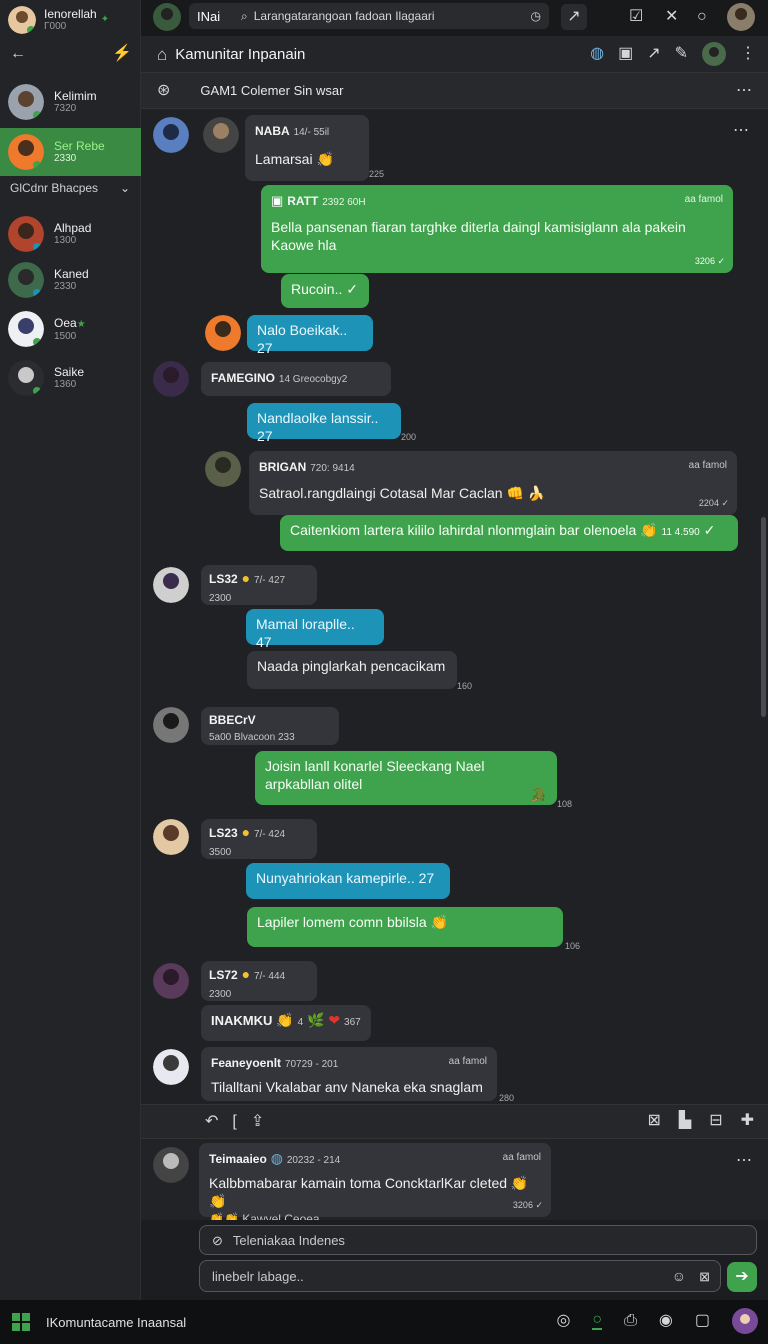 This screenshot has height=1344, width=768. Describe the element at coordinates (70, 234) in the screenshot. I see `sidebar-member-alhpad: Alhpad 1300` at that location.